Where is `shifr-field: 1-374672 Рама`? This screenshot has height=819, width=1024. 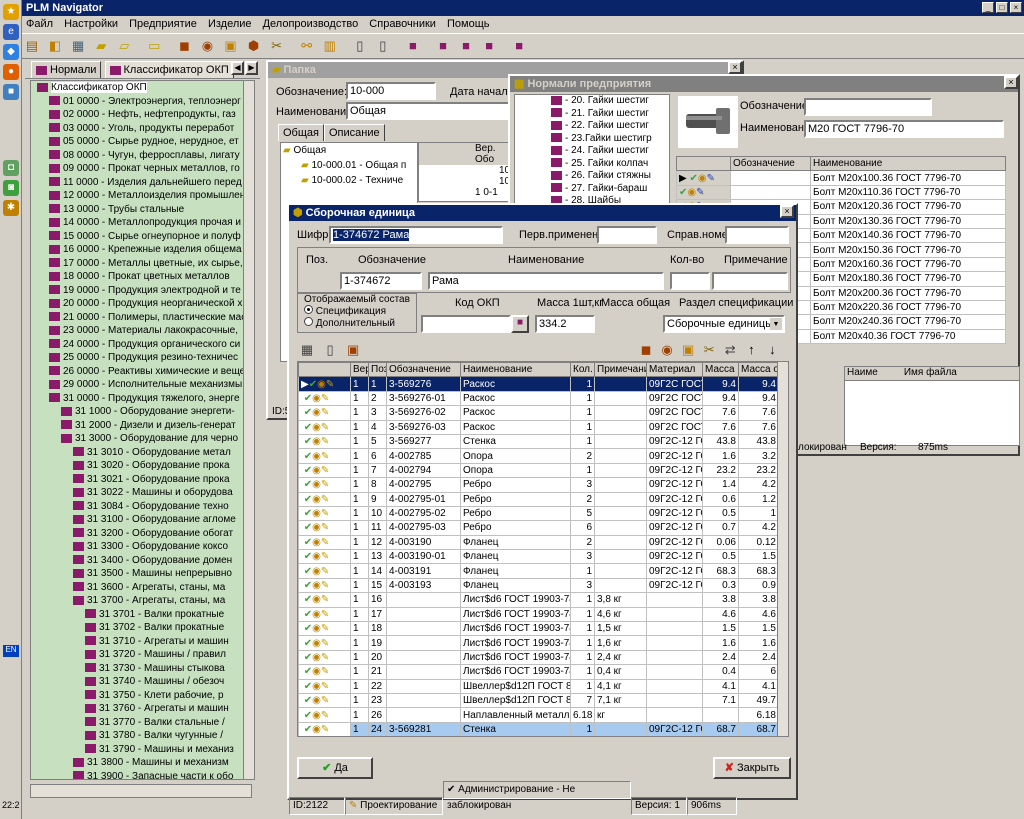 shifr-field: 1-374672 Рама is located at coordinates (371, 235).